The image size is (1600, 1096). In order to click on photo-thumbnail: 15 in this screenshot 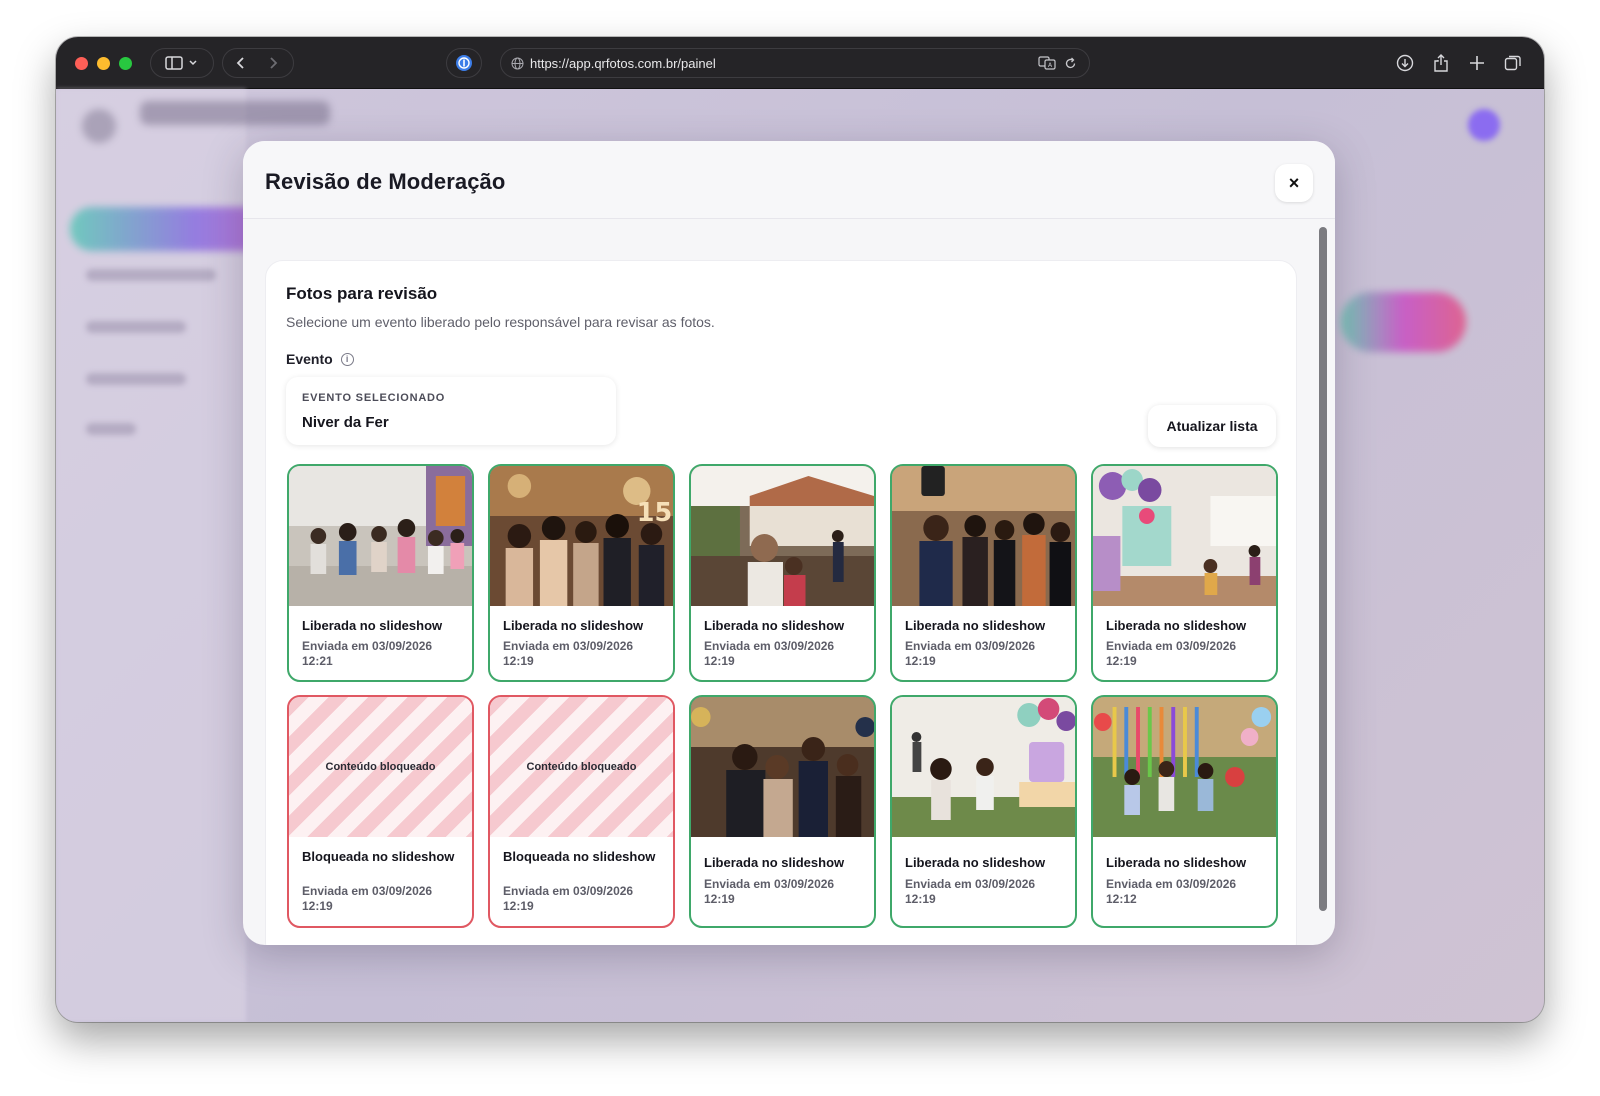, I will do `click(581, 536)`.